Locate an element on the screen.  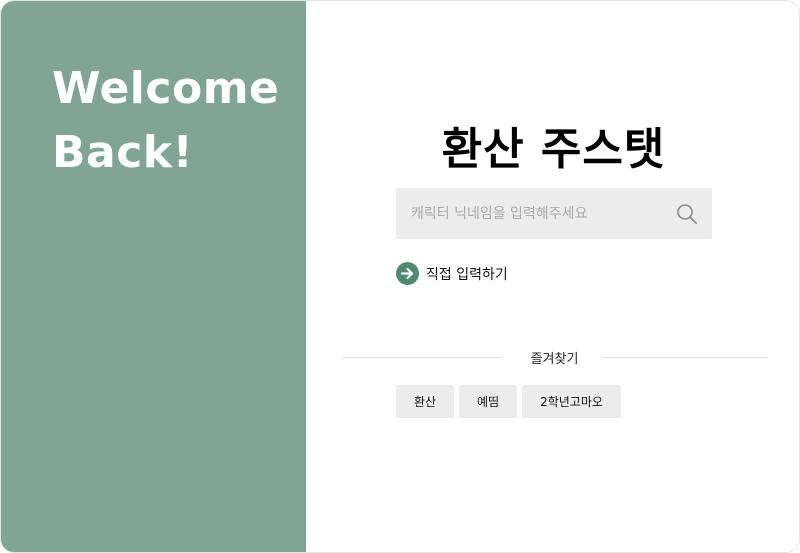
nickname-search-input is located at coordinates (529, 213).